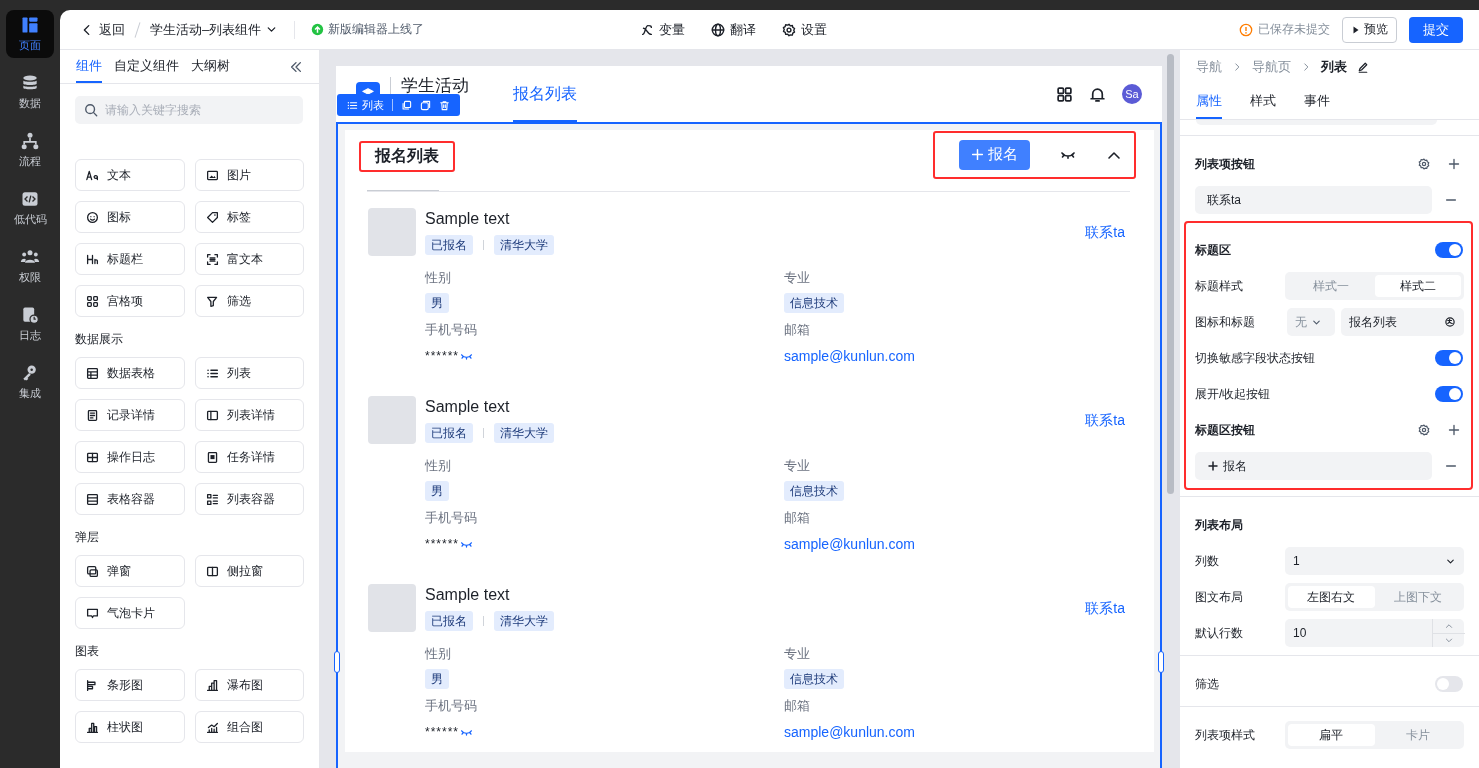  I want to click on panel-tab: 组件, so click(89, 66).